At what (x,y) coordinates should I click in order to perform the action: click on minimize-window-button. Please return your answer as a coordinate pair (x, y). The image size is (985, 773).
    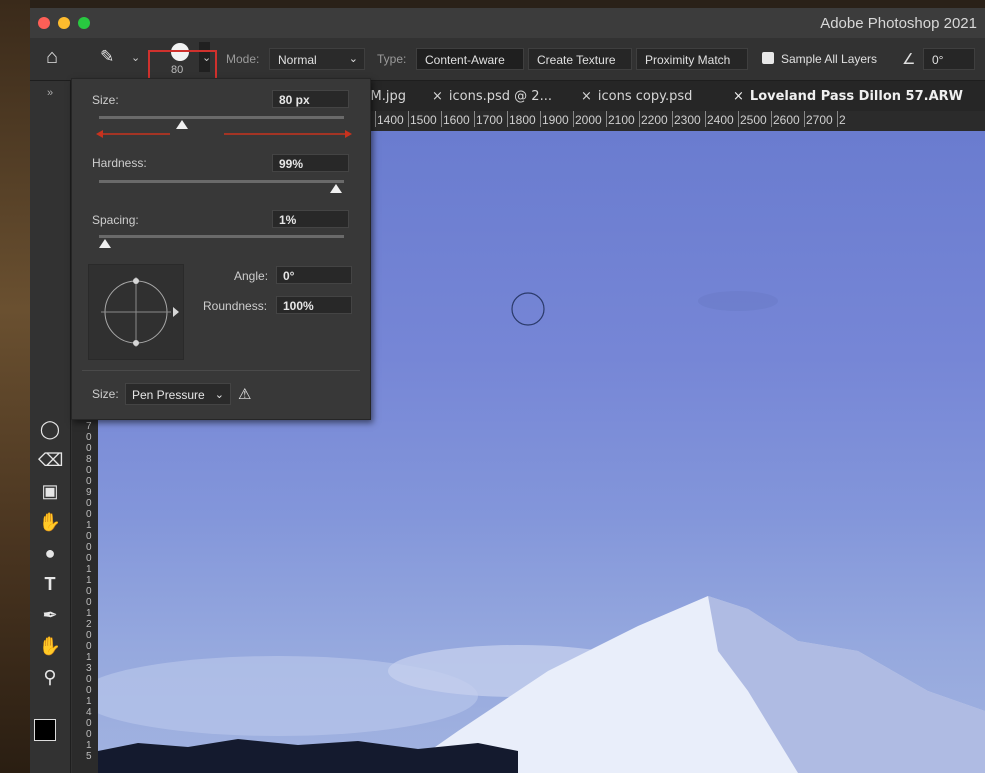
    Looking at the image, I should click on (64, 23).